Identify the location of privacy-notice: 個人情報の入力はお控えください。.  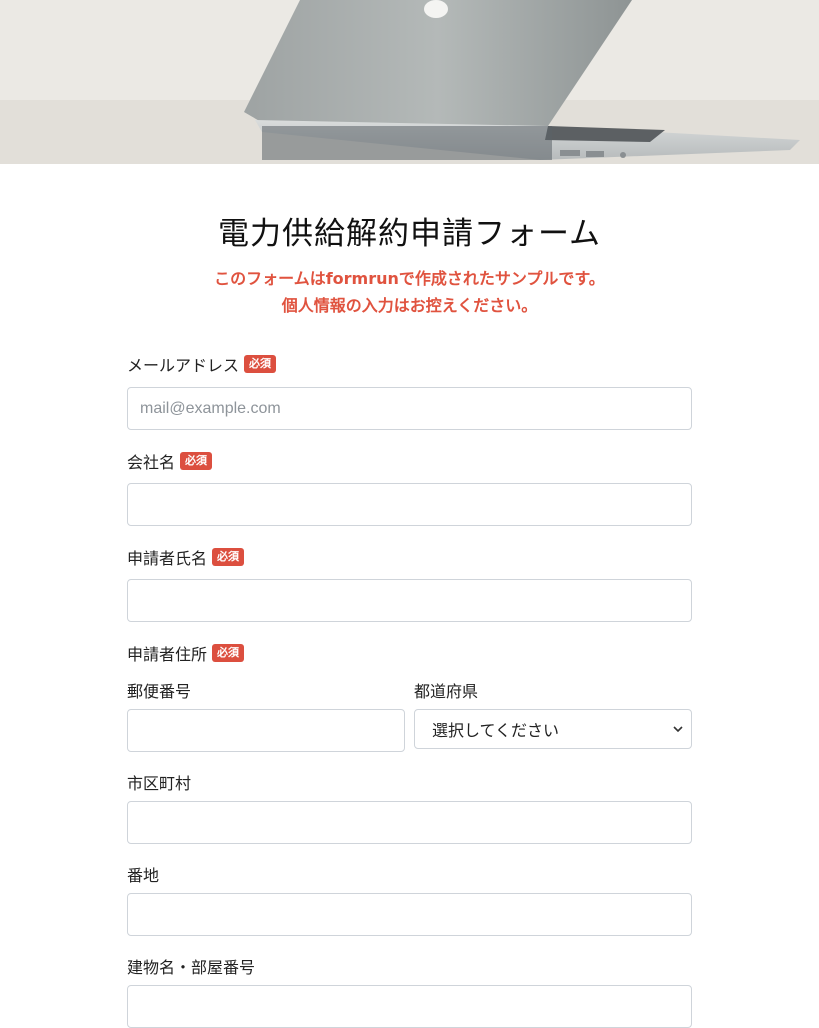
(409, 305).